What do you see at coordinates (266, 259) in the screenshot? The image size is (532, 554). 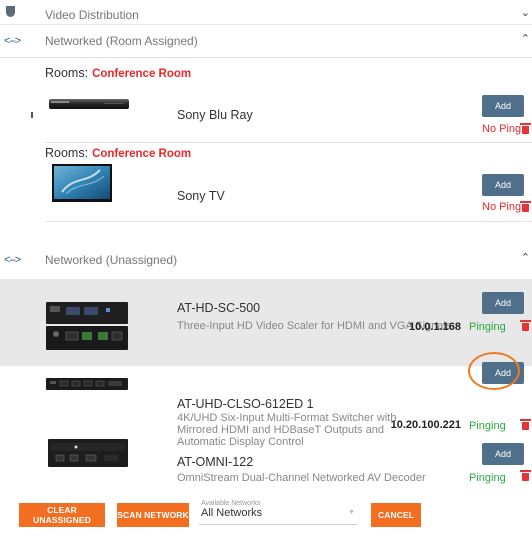 I see `section-networked-unassigned: <--> Networked (Unassigned) ⌃` at bounding box center [266, 259].